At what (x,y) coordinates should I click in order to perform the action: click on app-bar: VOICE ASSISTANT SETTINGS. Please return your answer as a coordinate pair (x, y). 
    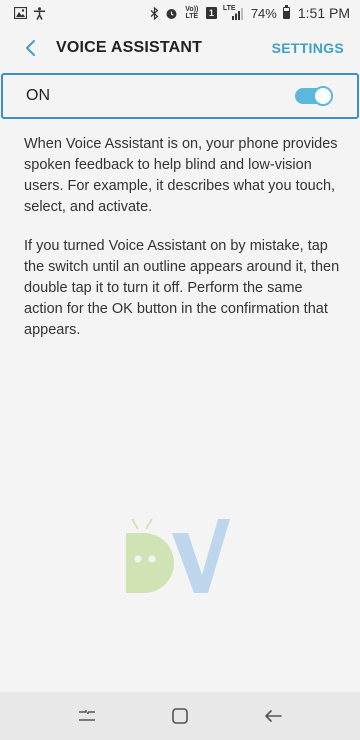
    Looking at the image, I should click on (180, 48).